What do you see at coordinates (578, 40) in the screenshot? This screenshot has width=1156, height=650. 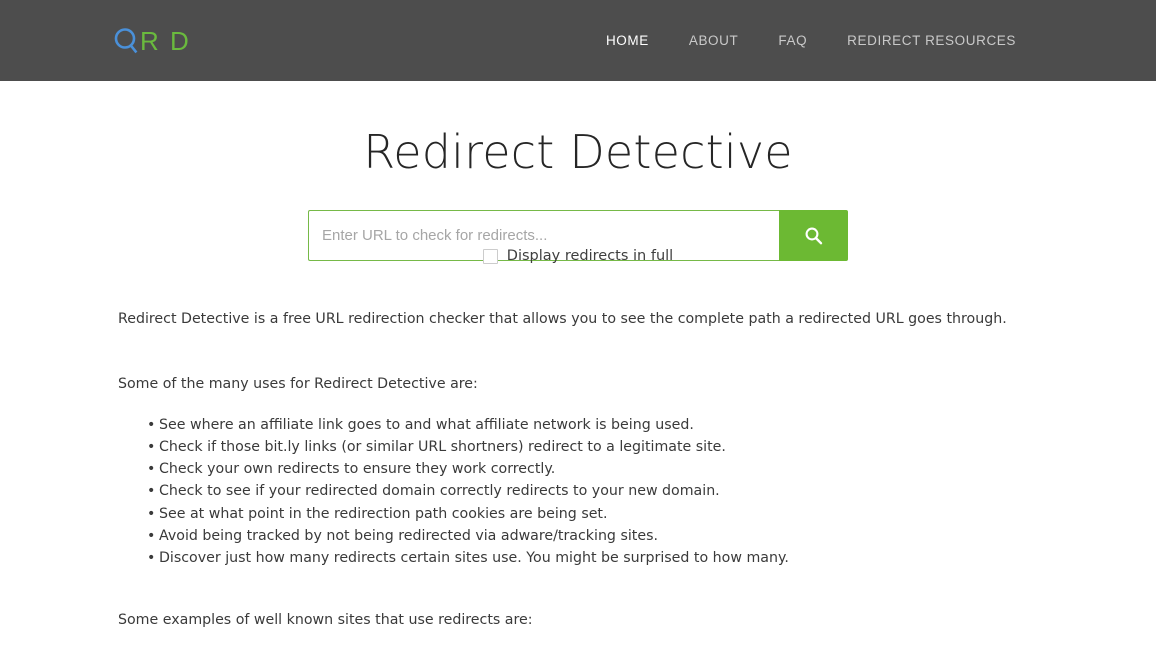 I see `site-header: R D HOME ABOUT FAQ REDIRECT RESOURCES` at bounding box center [578, 40].